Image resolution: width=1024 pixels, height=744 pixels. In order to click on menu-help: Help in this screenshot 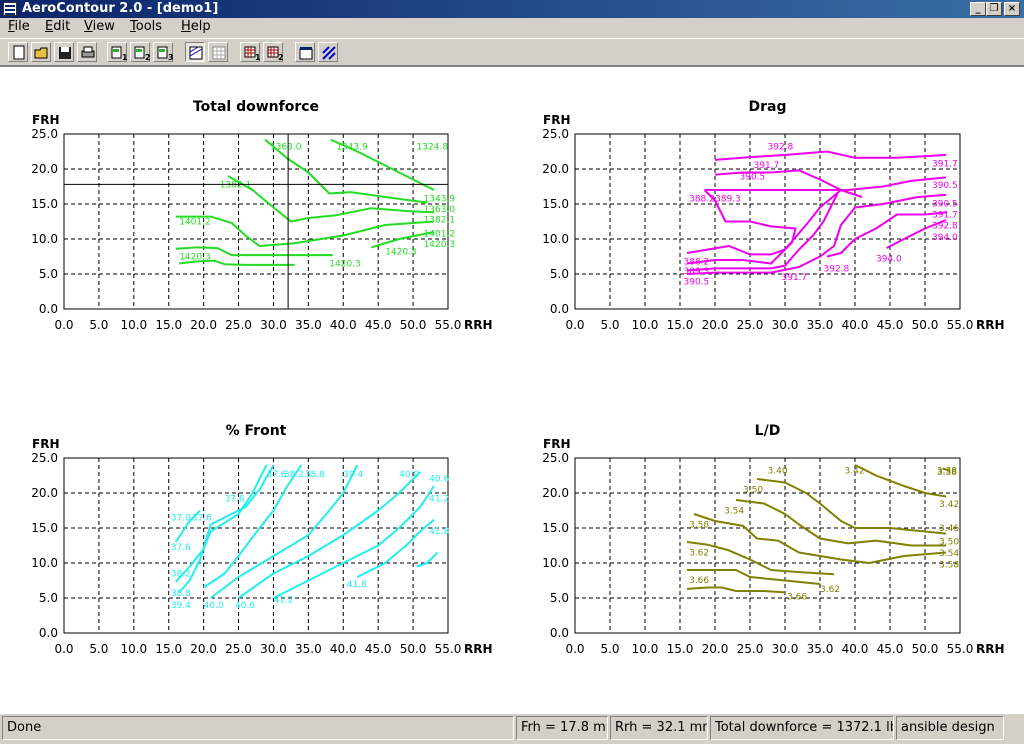, I will do `click(196, 26)`.